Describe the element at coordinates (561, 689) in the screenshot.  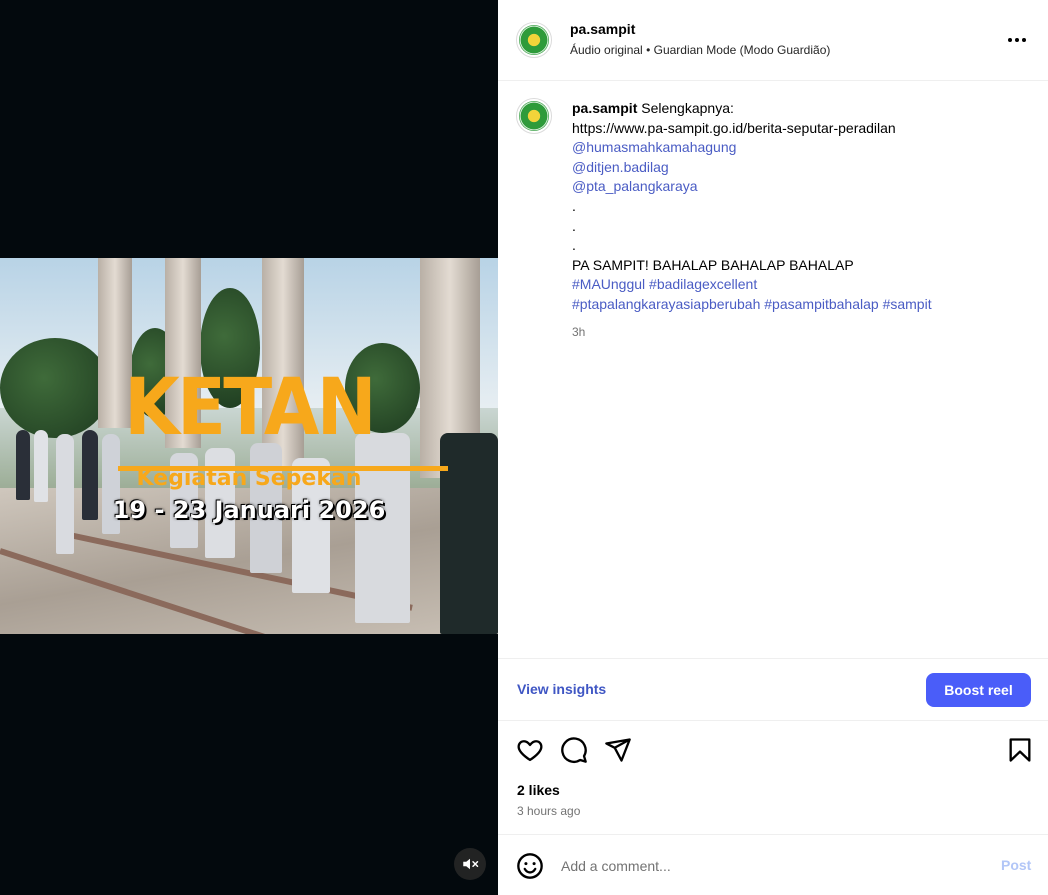
I see `view-insights-link: View insights` at that location.